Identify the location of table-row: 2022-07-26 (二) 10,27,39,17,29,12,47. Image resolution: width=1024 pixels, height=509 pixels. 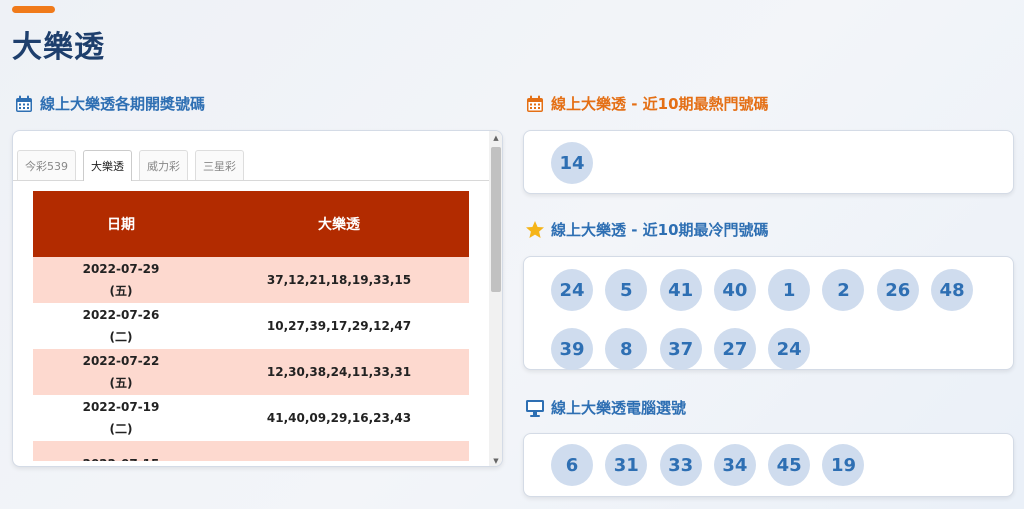
(251, 326).